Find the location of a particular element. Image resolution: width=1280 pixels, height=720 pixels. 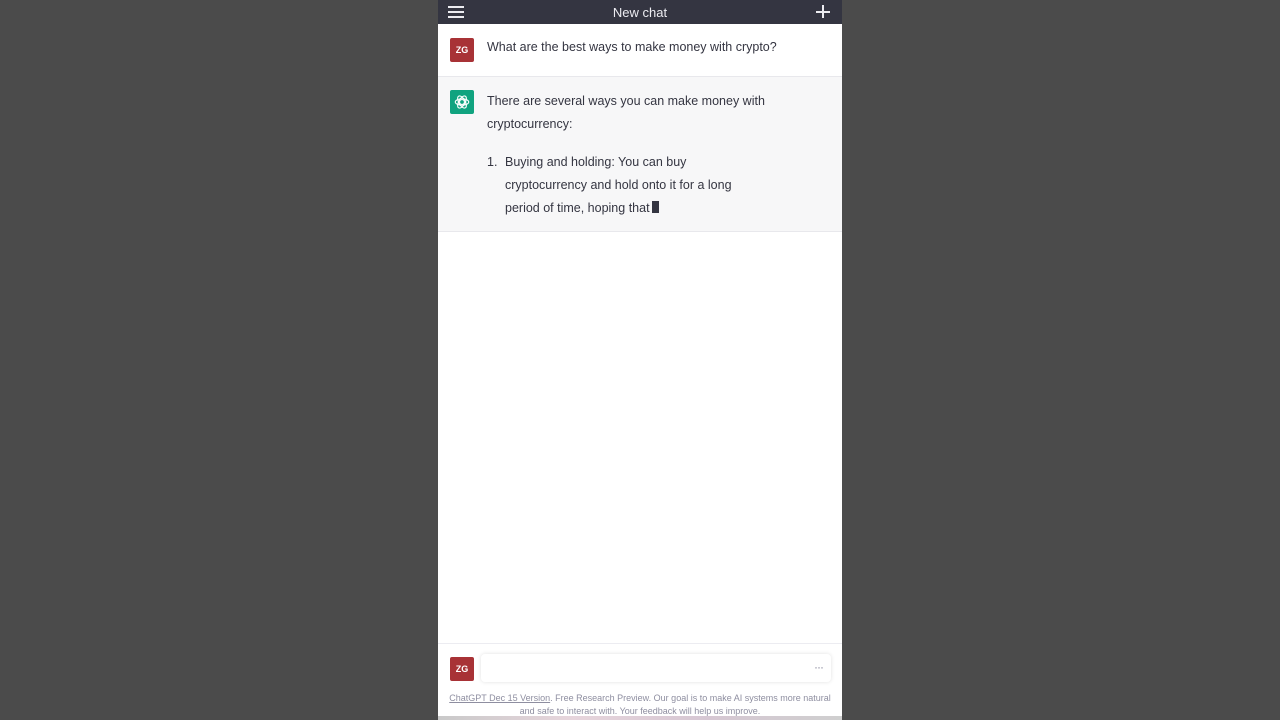

top-bar: New chat is located at coordinates (640, 12).